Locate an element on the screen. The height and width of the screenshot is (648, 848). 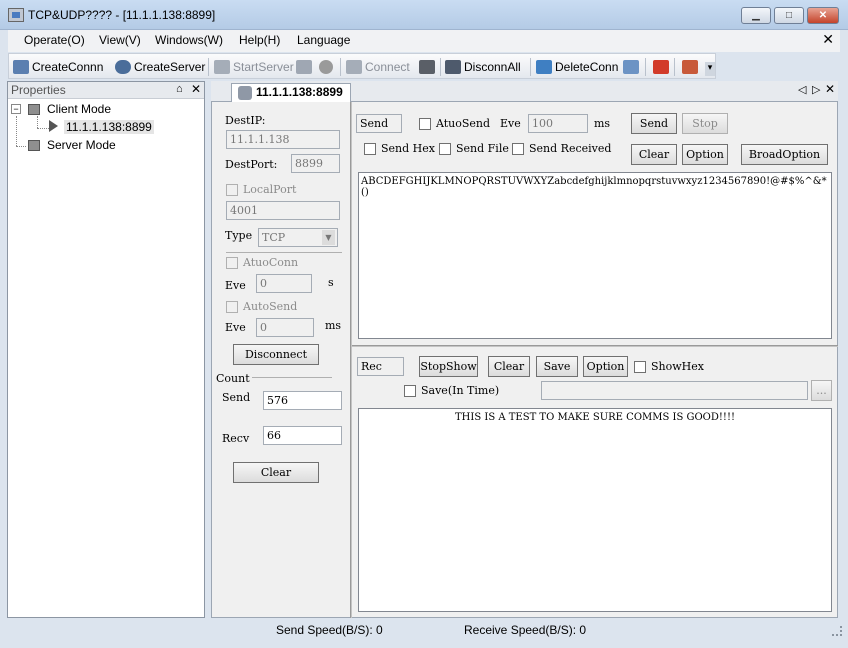
send-received-label: Send Received is located at coordinates (570, 148).